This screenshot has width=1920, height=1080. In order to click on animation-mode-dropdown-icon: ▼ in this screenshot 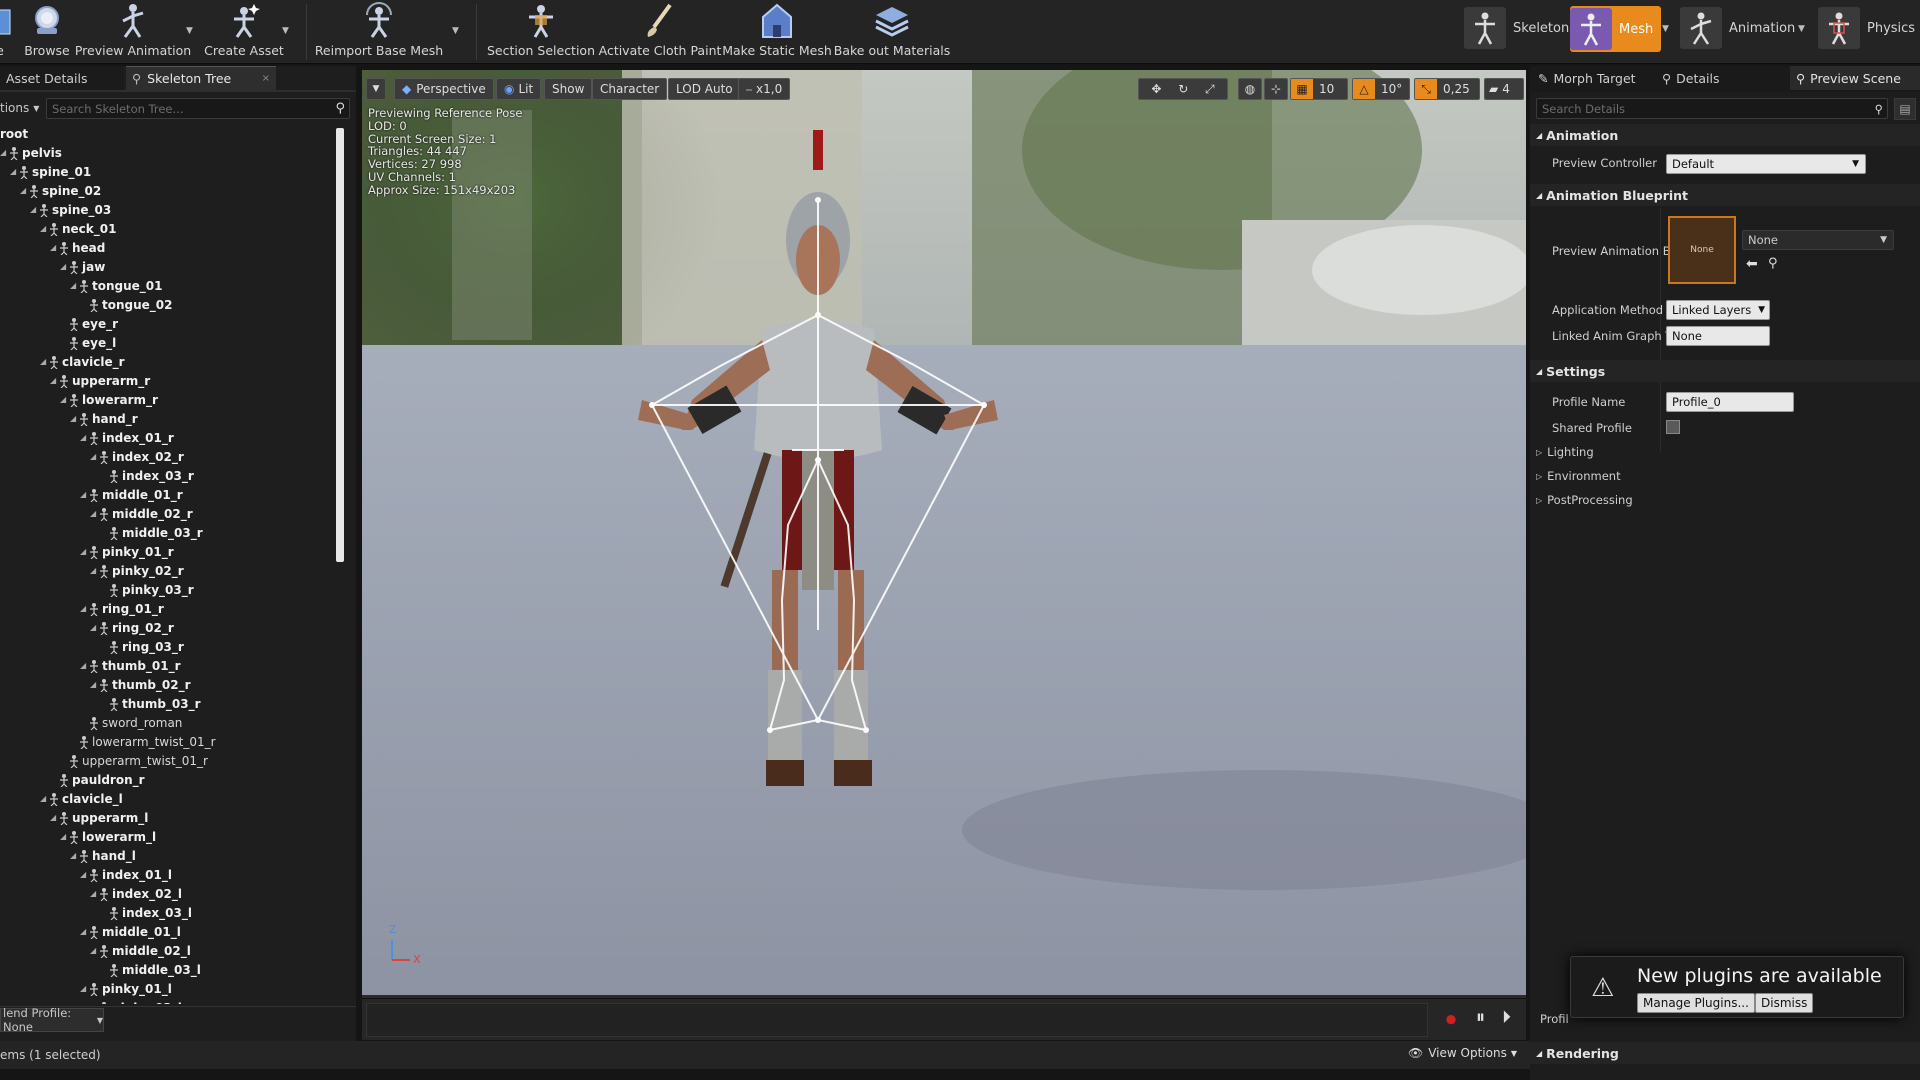, I will do `click(1801, 29)`.